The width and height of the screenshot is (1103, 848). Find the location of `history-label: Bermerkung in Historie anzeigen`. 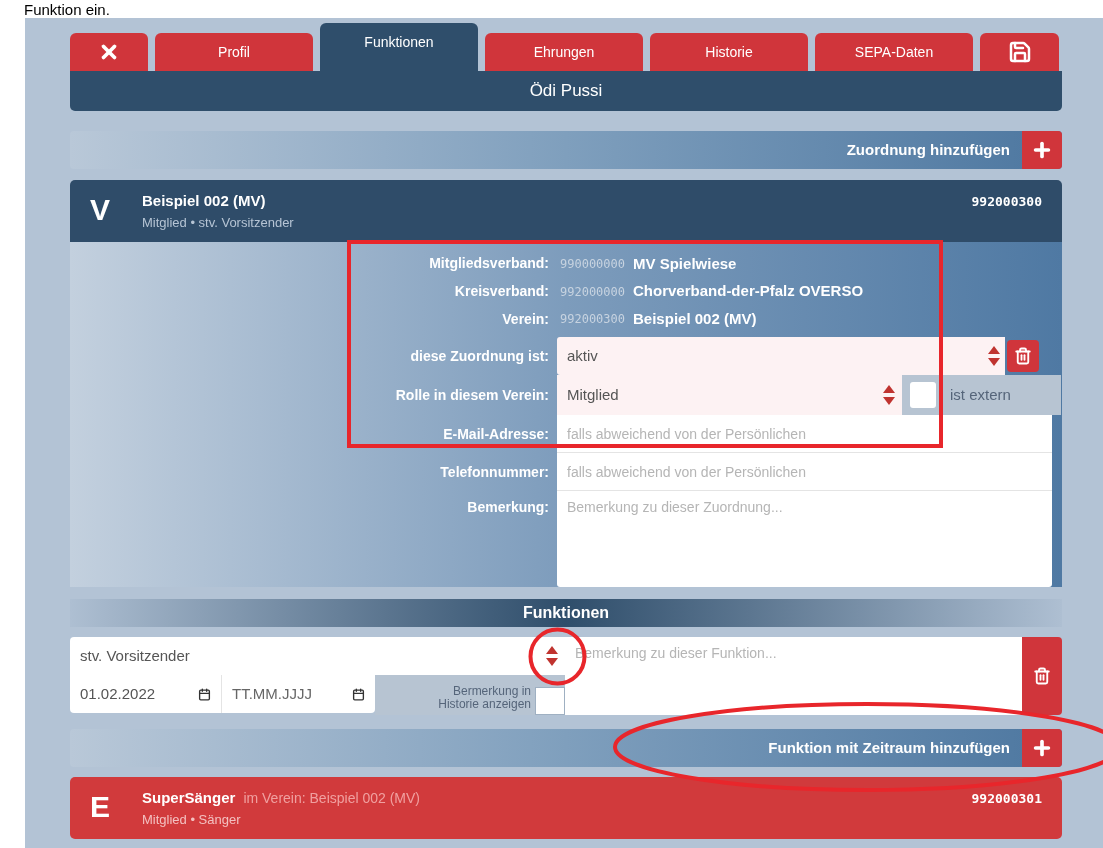

history-label: Bermerkung in Historie anzeigen is located at coordinates (484, 699).